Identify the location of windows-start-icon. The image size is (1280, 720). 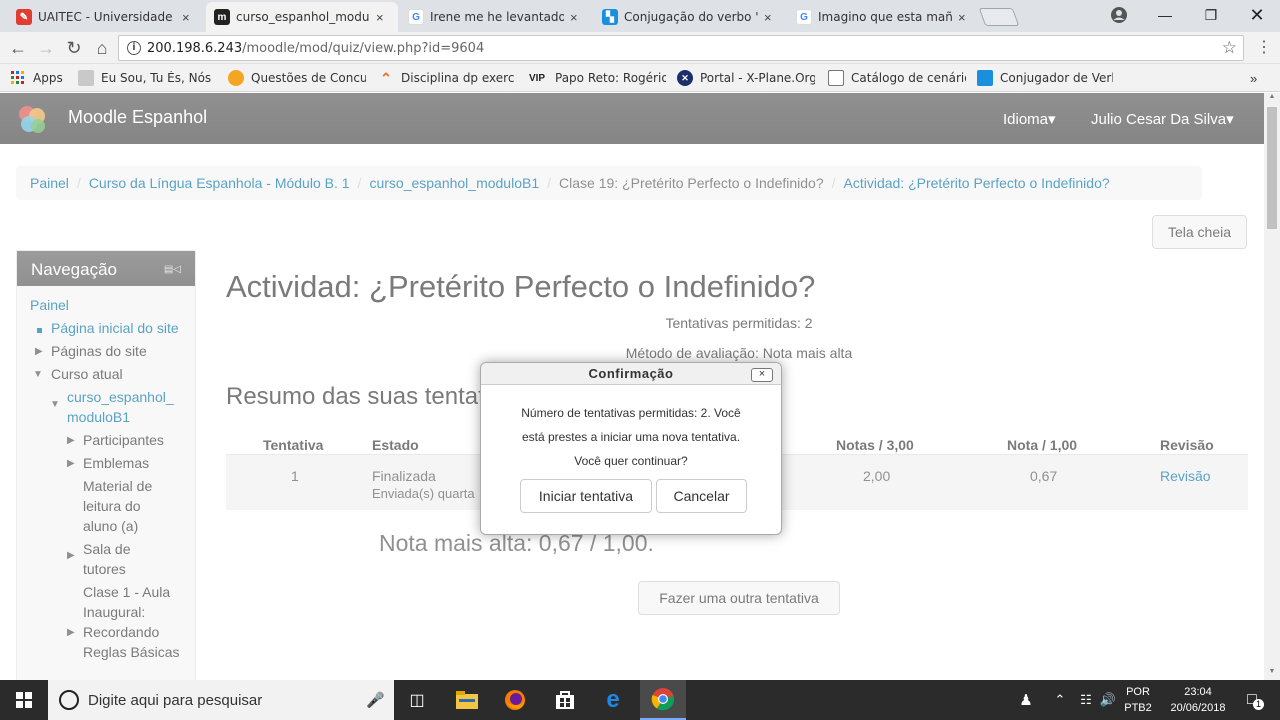
(24, 700).